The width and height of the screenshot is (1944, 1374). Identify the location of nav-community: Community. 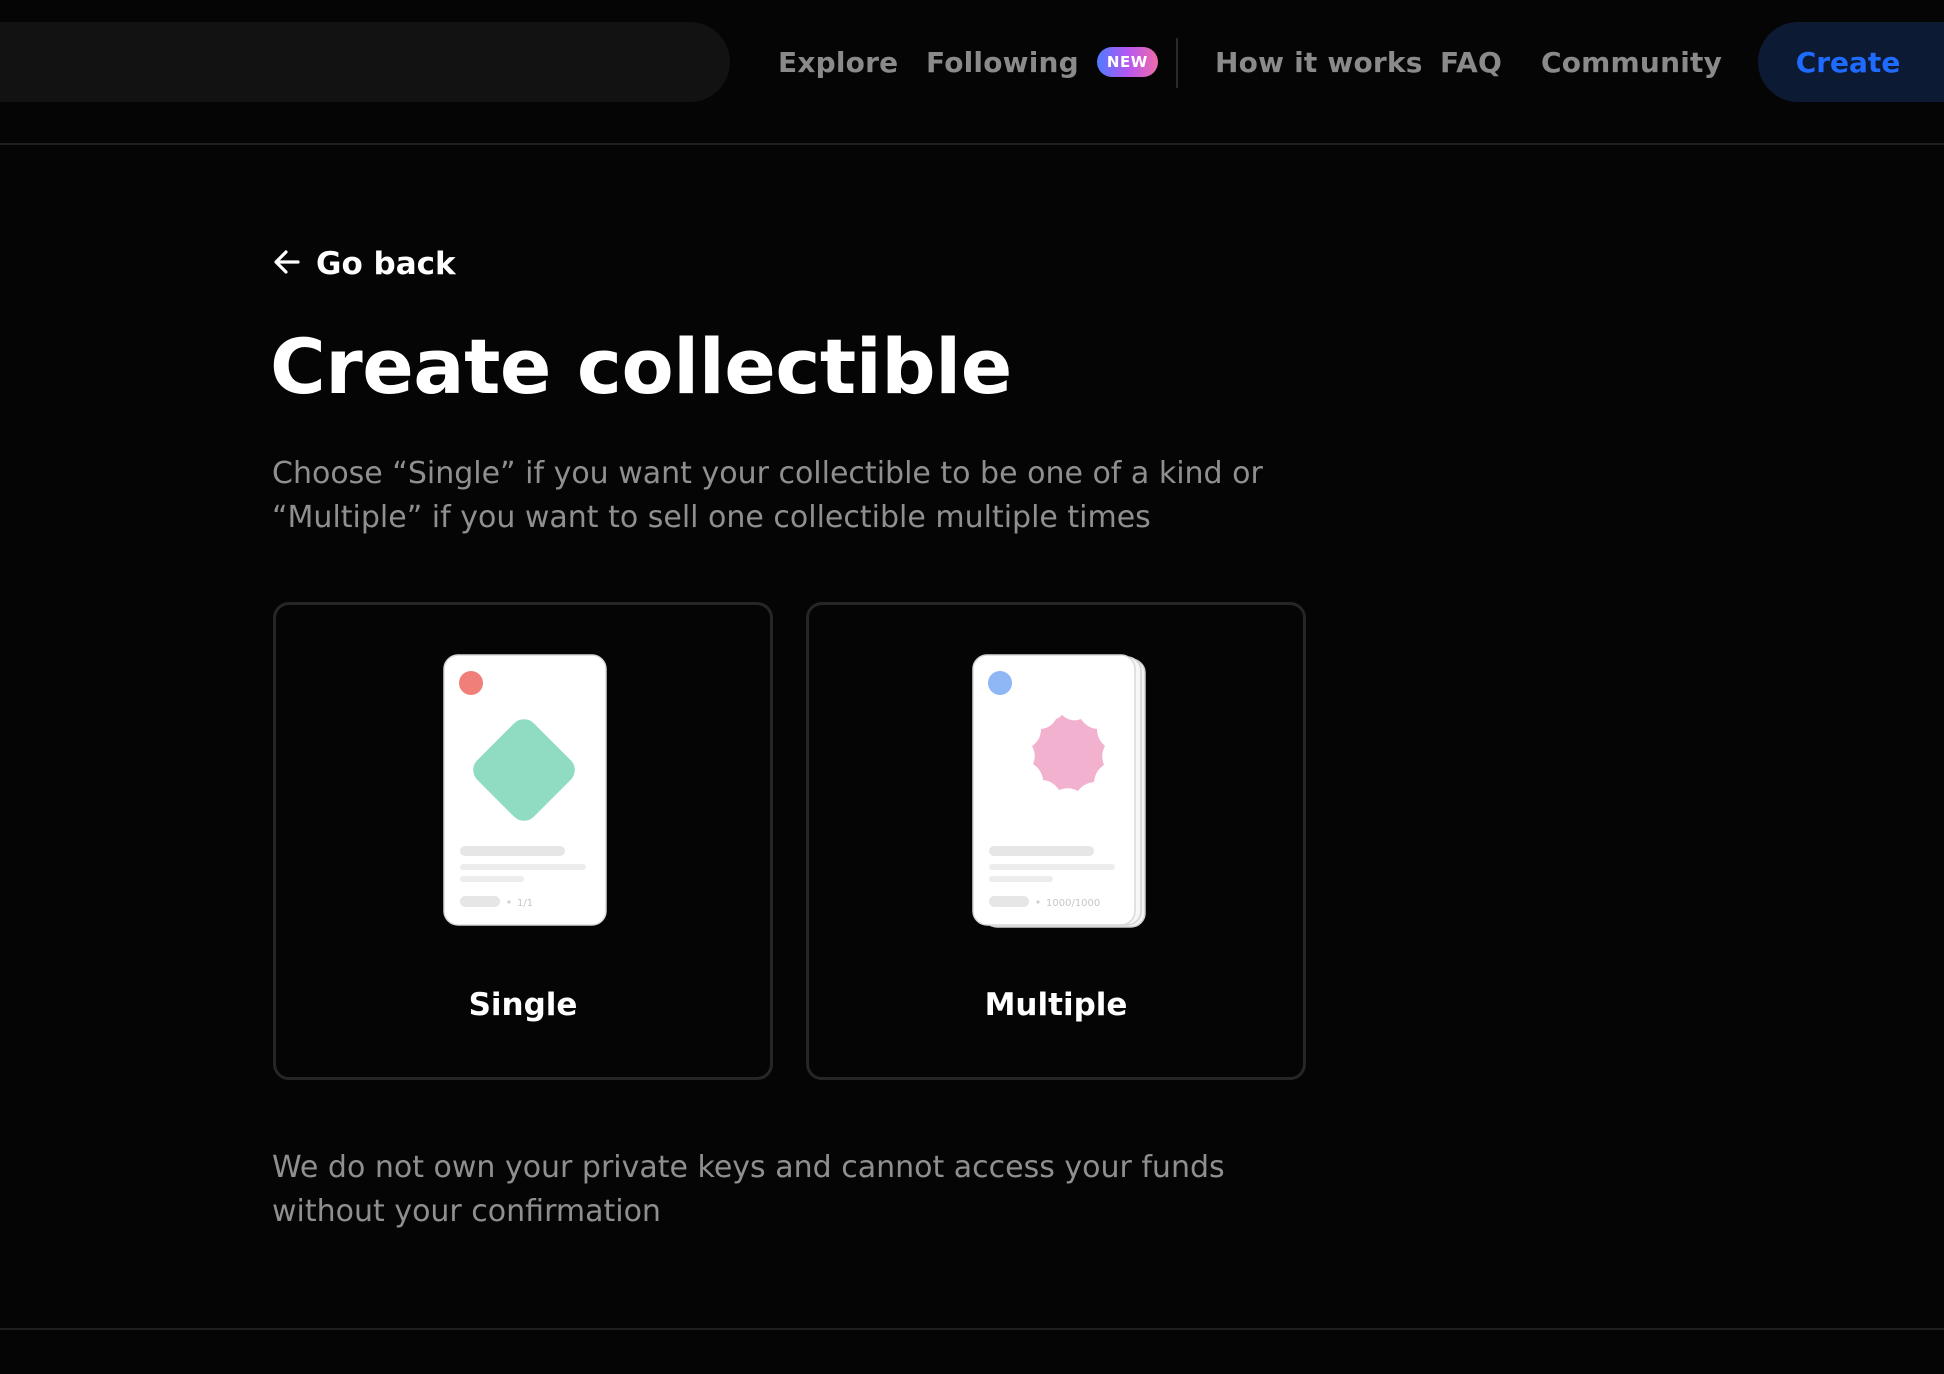
(1631, 62).